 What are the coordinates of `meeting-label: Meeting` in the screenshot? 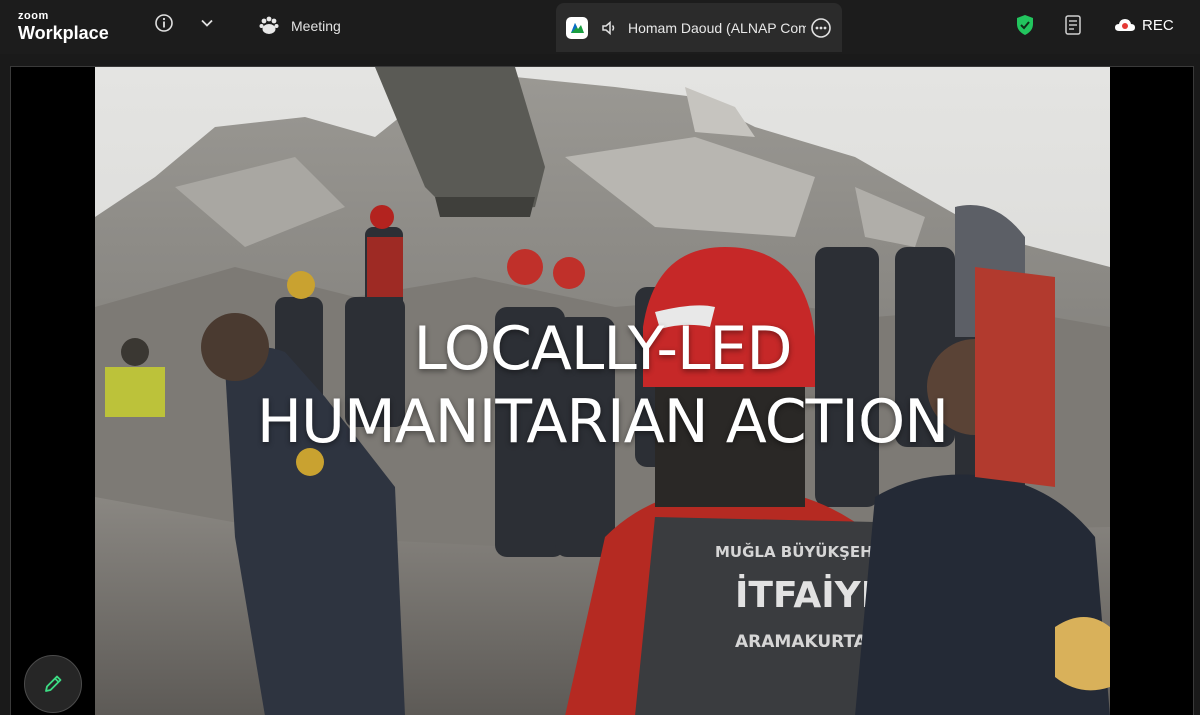 It's located at (316, 26).